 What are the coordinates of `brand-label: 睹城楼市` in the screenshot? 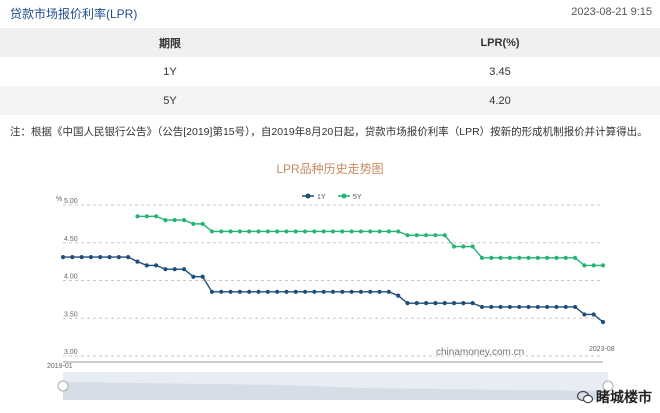 It's located at (614, 397).